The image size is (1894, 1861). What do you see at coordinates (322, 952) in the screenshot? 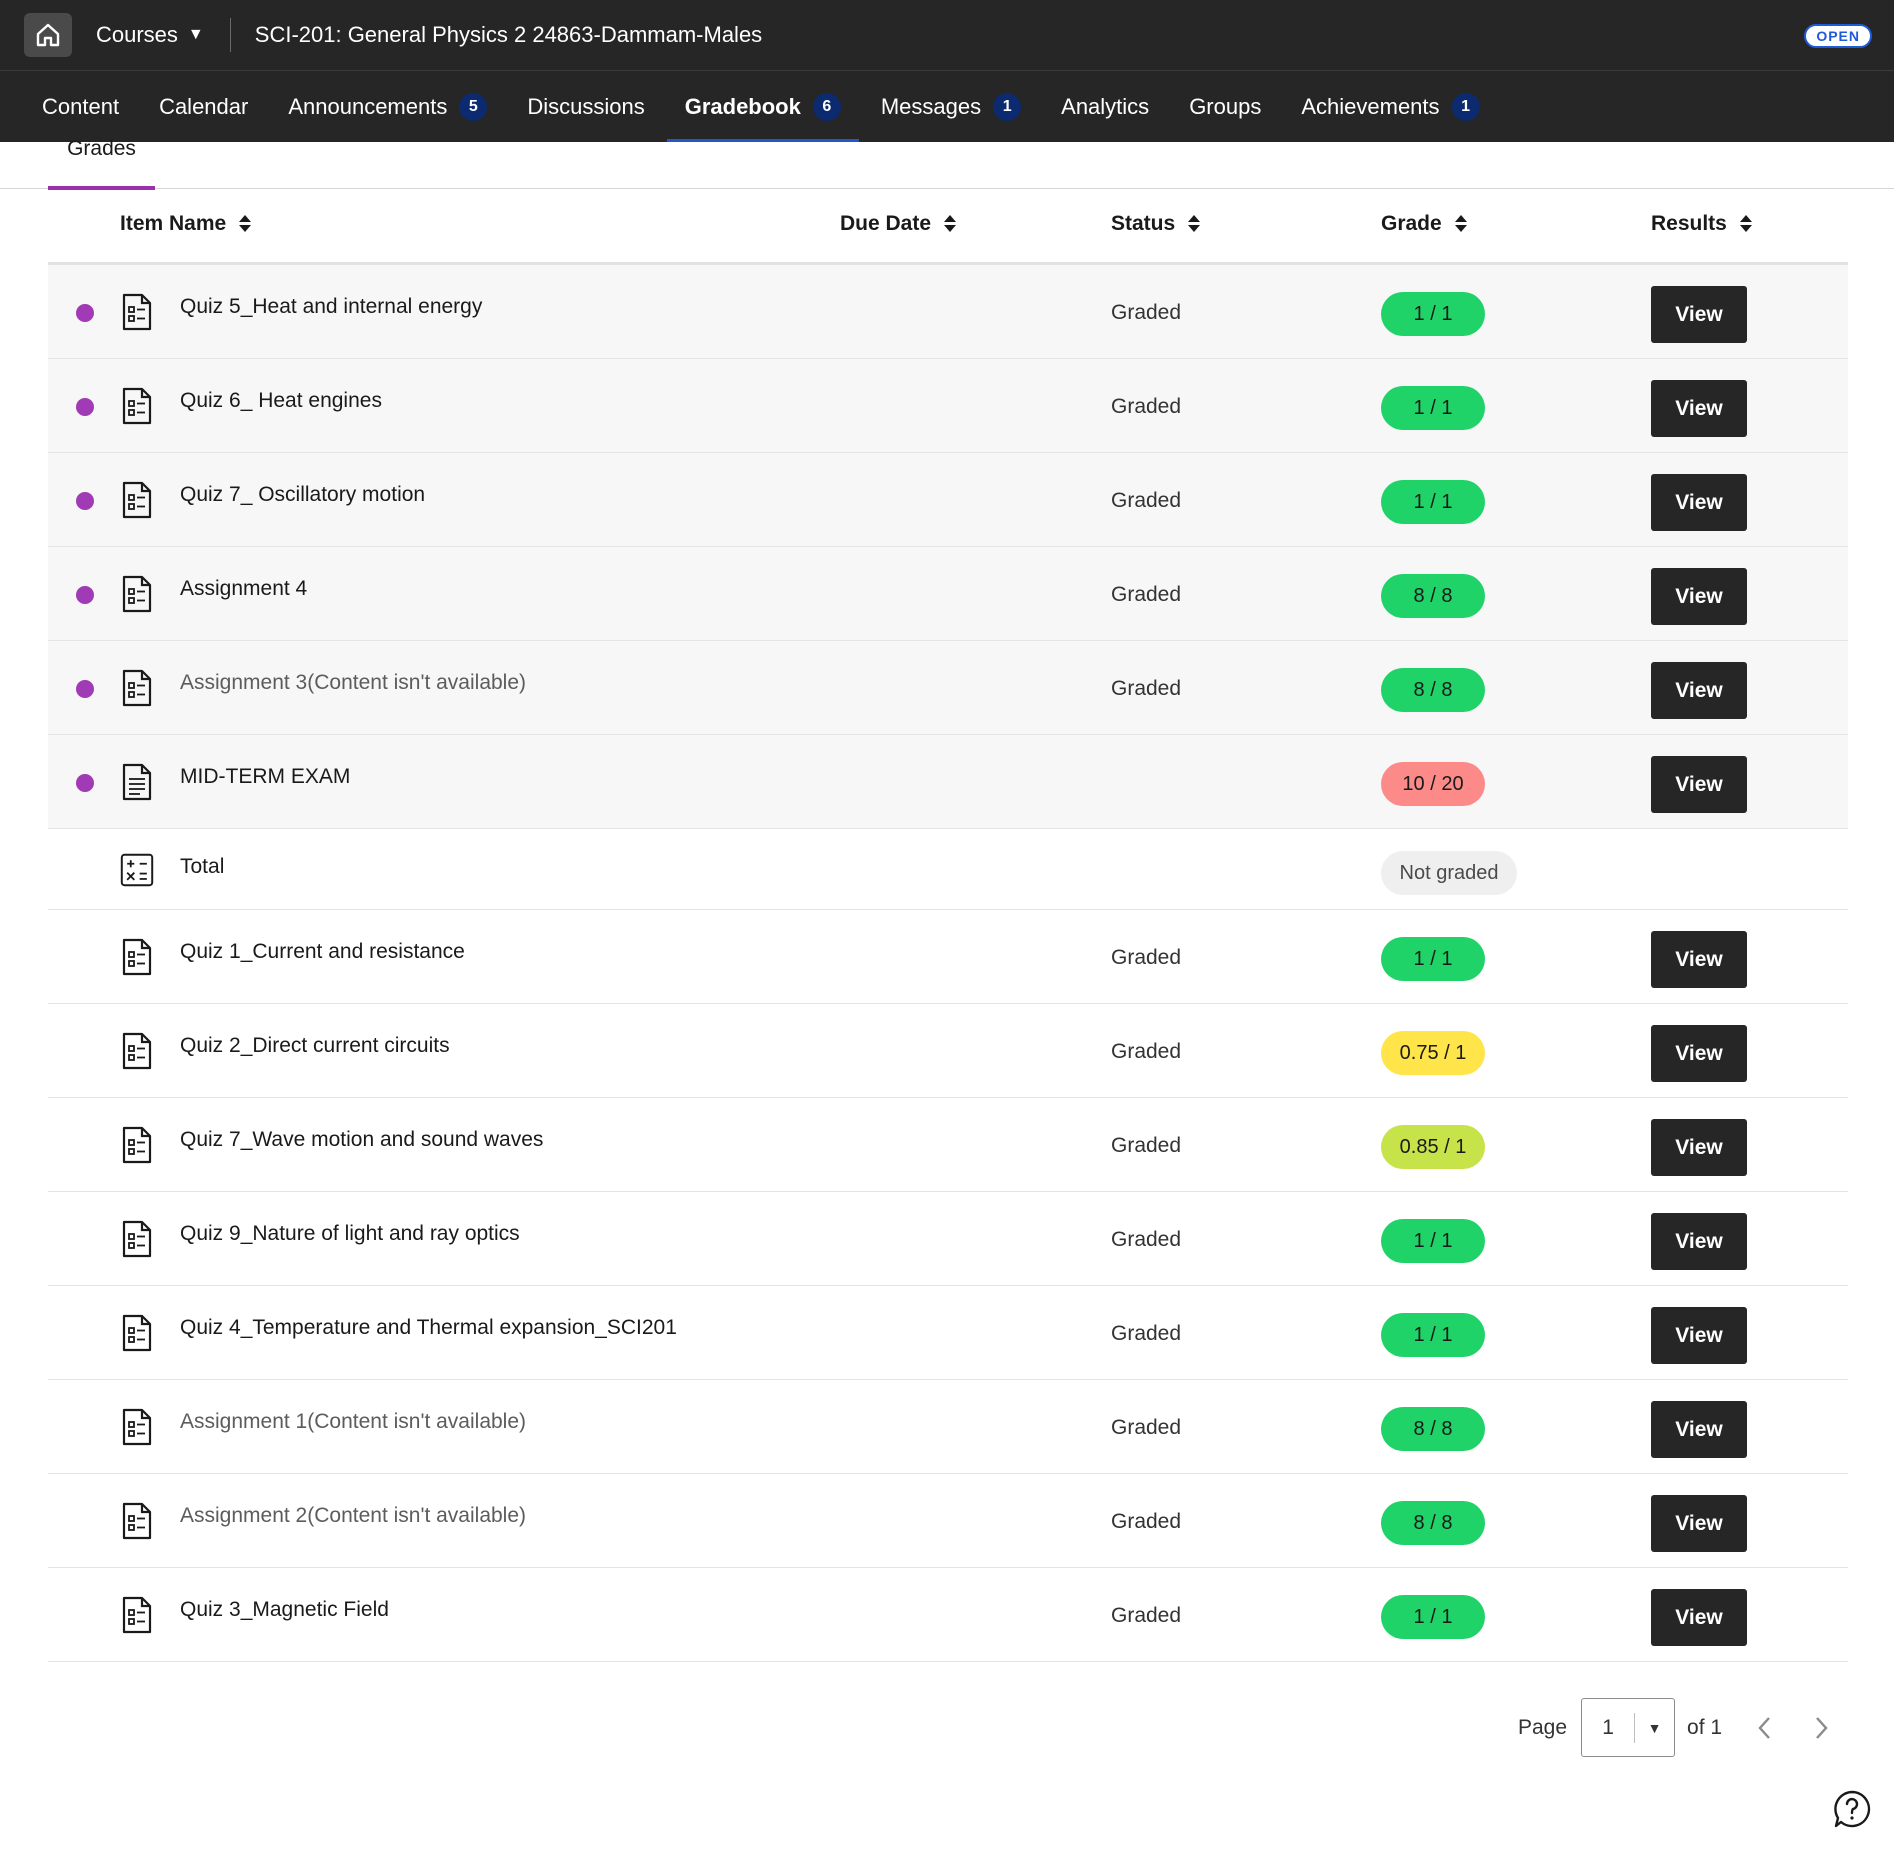
I see `item-name: Quiz 1_Current and resistance` at bounding box center [322, 952].